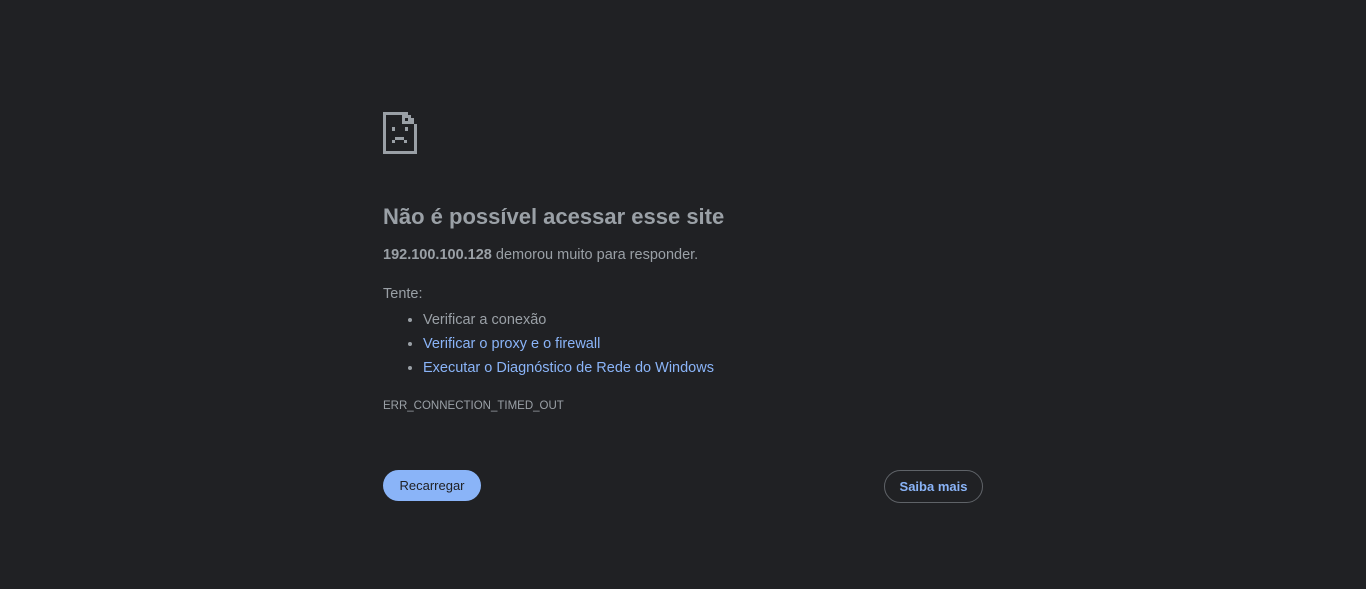 The width and height of the screenshot is (1366, 589). What do you see at coordinates (703, 344) in the screenshot?
I see `suggestion-check-proxy-firewall: Verificar o proxy e o firewall` at bounding box center [703, 344].